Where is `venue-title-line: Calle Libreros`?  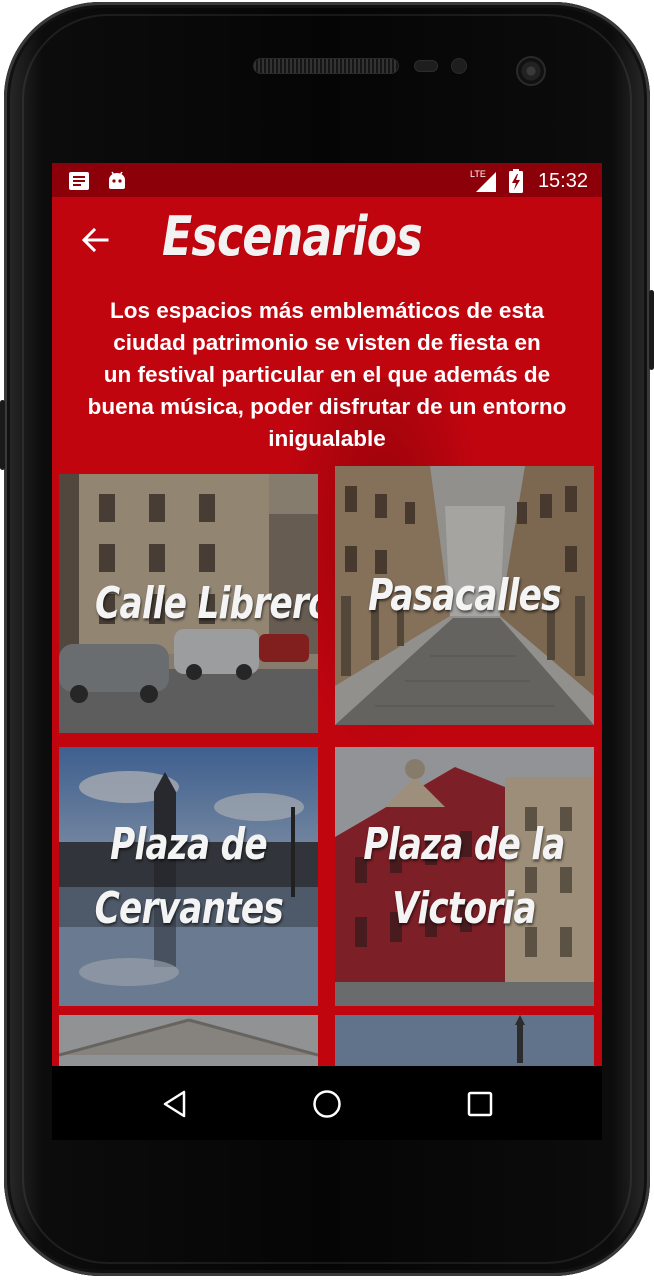 venue-title-line: Calle Libreros is located at coordinates (206, 603).